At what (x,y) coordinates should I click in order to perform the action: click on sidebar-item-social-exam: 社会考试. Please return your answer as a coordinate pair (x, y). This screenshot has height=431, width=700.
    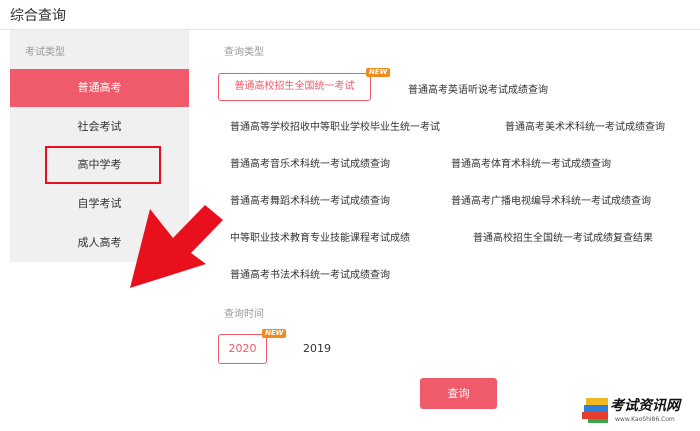
    Looking at the image, I should click on (99, 127).